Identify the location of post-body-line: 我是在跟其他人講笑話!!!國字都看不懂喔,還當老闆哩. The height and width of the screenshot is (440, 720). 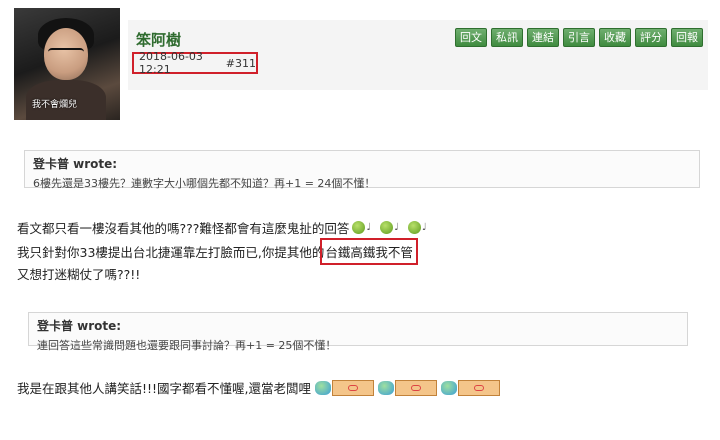
(259, 387).